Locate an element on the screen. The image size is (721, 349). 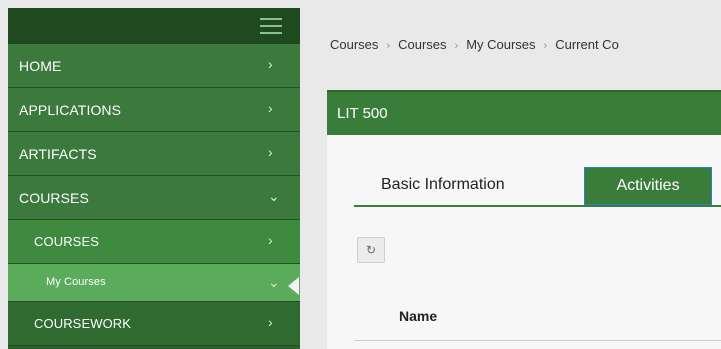
tab-activities: Activities is located at coordinates (648, 186).